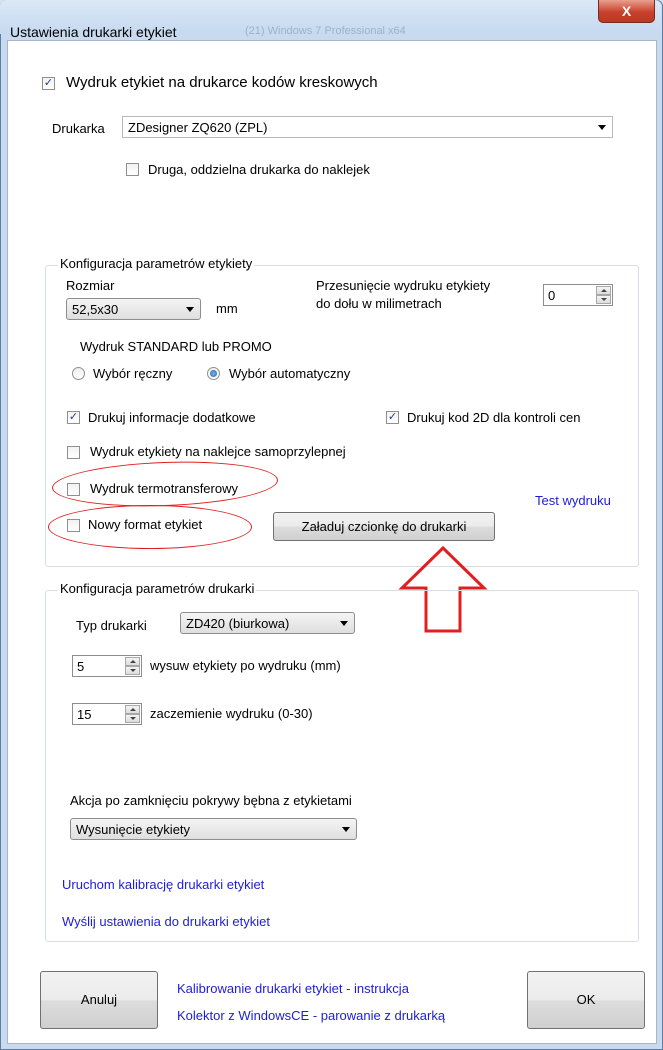 This screenshot has width=663, height=1050. I want to click on size-select: 52,5x30, so click(133, 309).